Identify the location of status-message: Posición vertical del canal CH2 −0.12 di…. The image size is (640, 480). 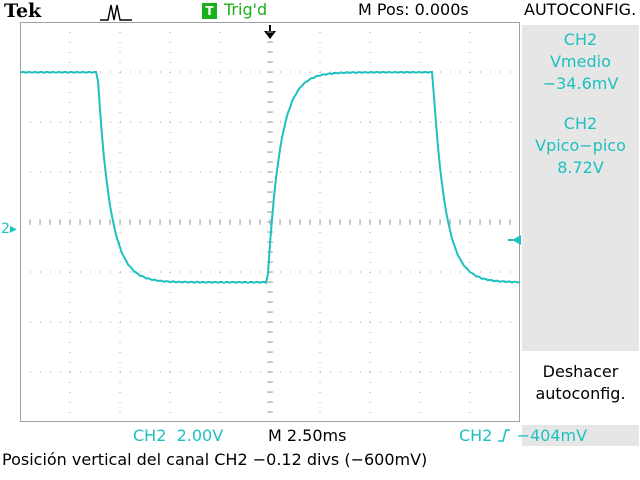
(215, 459).